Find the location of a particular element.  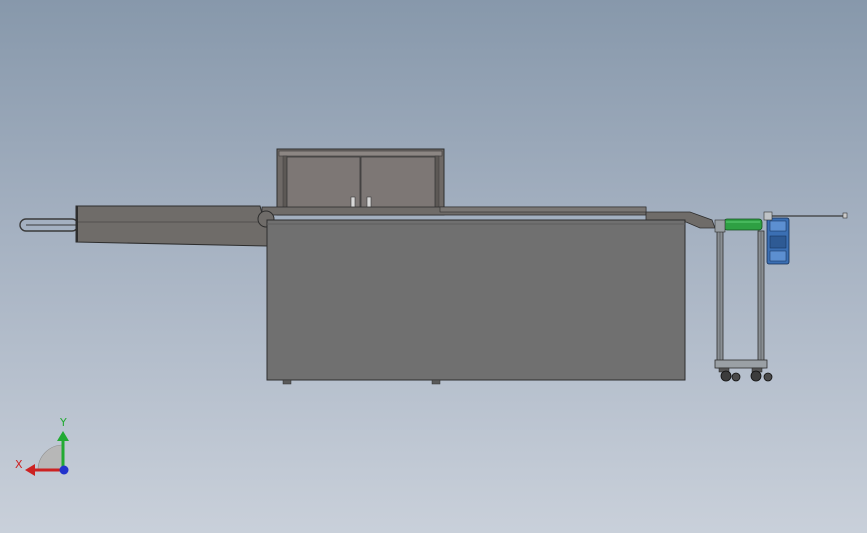

triad-plane-quadrant is located at coordinates (50, 457).